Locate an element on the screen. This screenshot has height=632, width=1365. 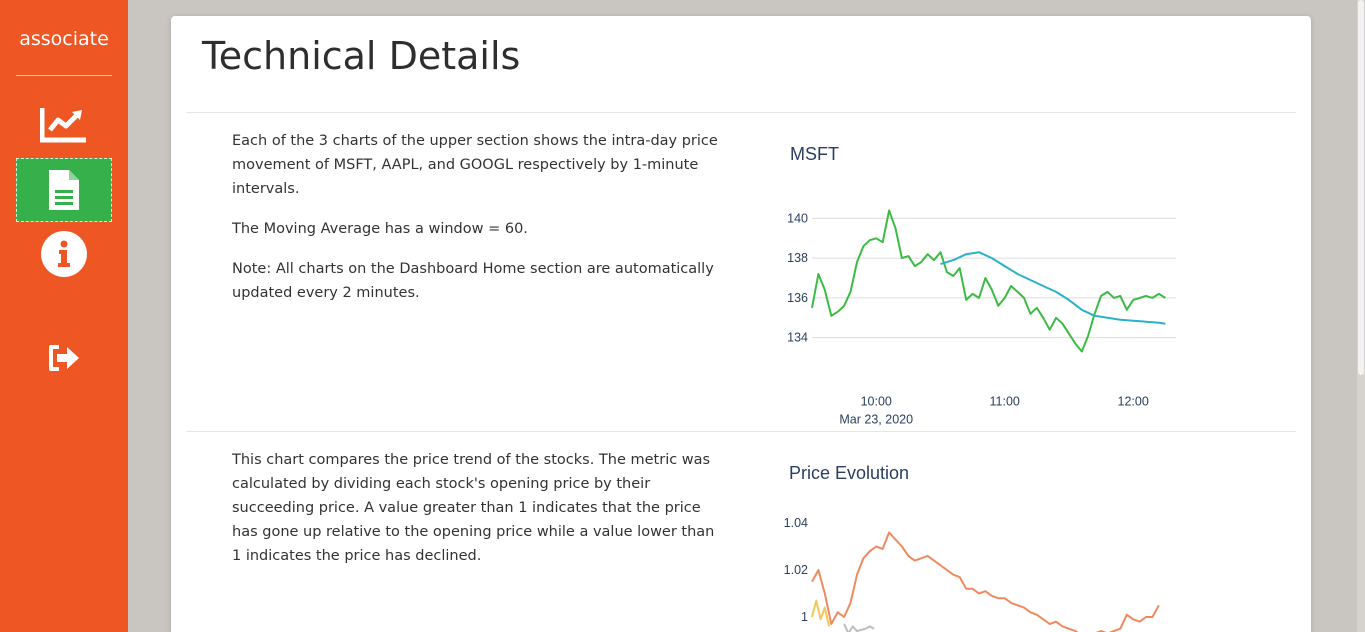
y-tick-label: 140 is located at coordinates (797, 218).